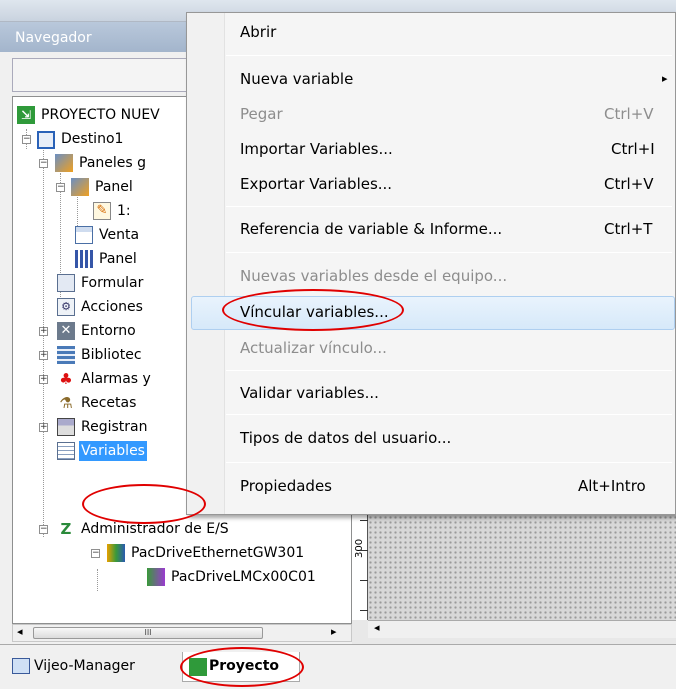  I want to click on driver-icon, so click(116, 553).